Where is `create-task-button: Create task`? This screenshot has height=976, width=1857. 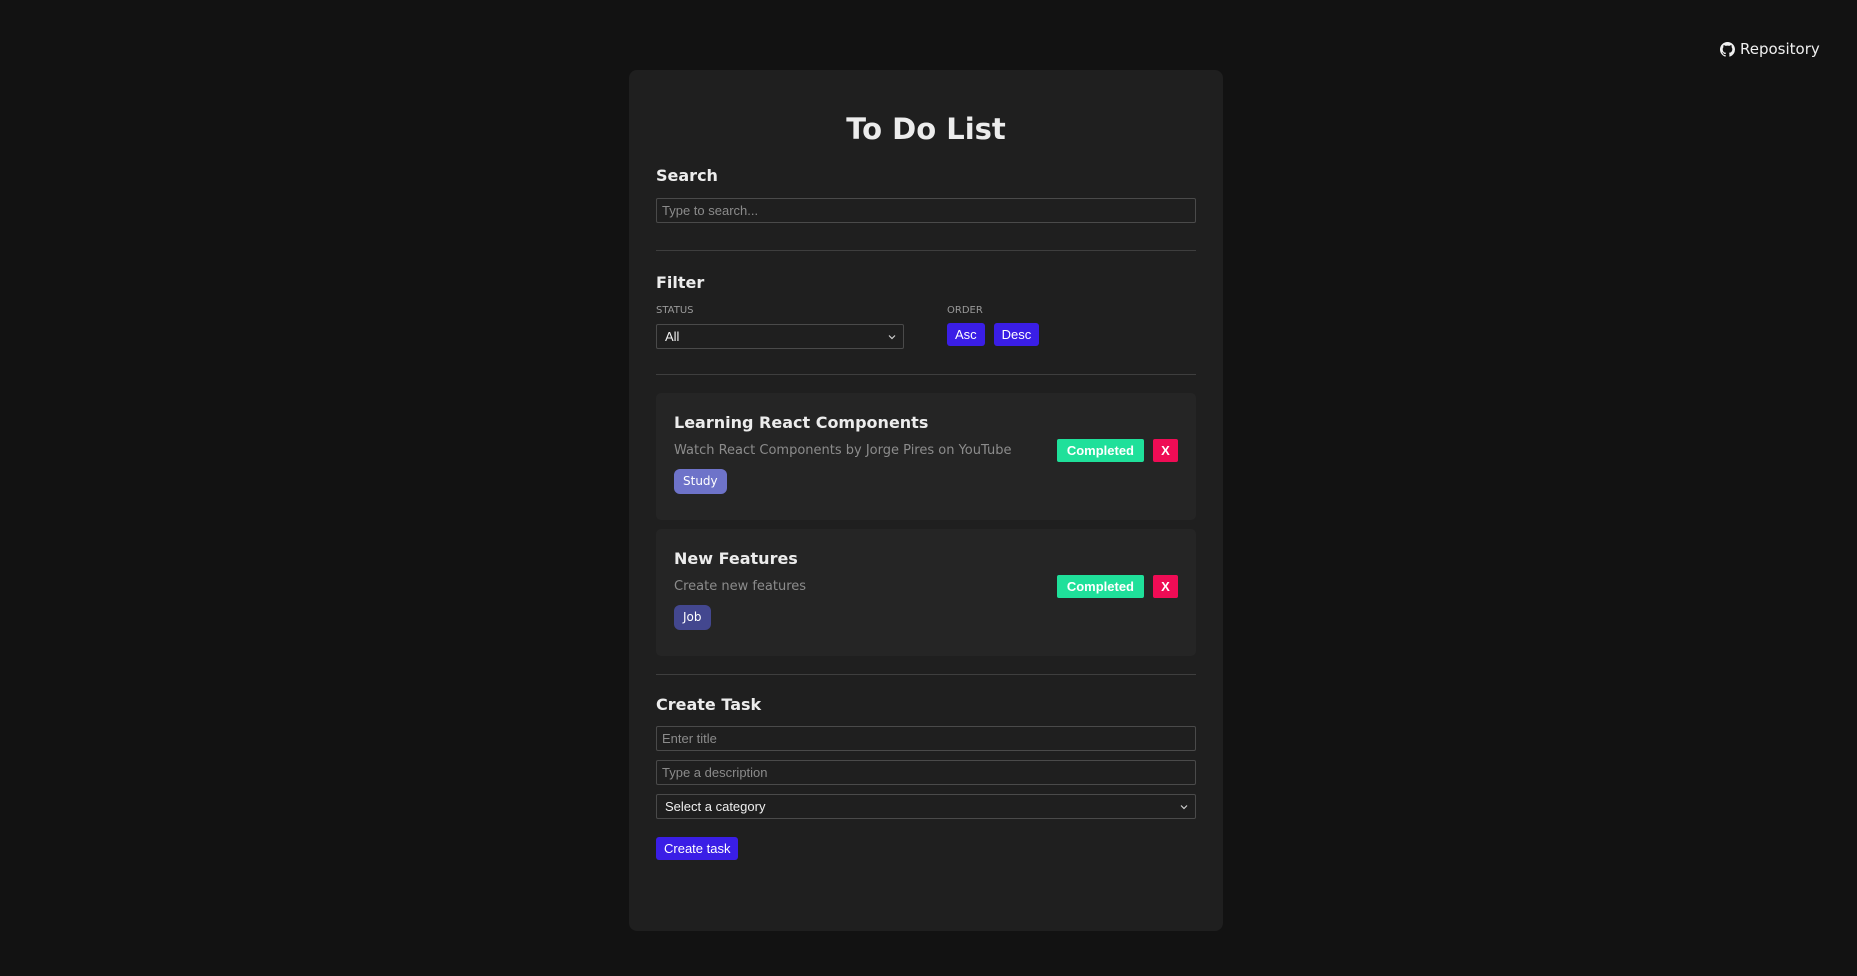
create-task-button: Create task is located at coordinates (697, 848).